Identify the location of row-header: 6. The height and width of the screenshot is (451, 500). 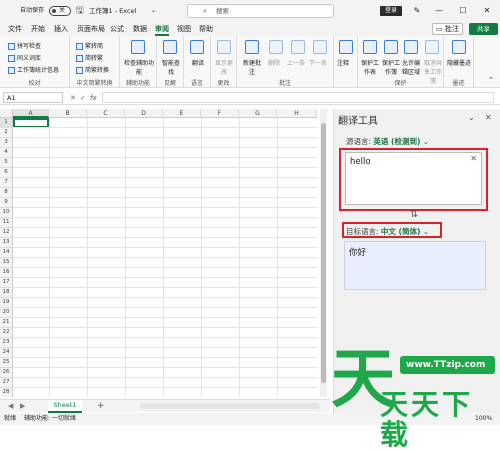
(6, 173).